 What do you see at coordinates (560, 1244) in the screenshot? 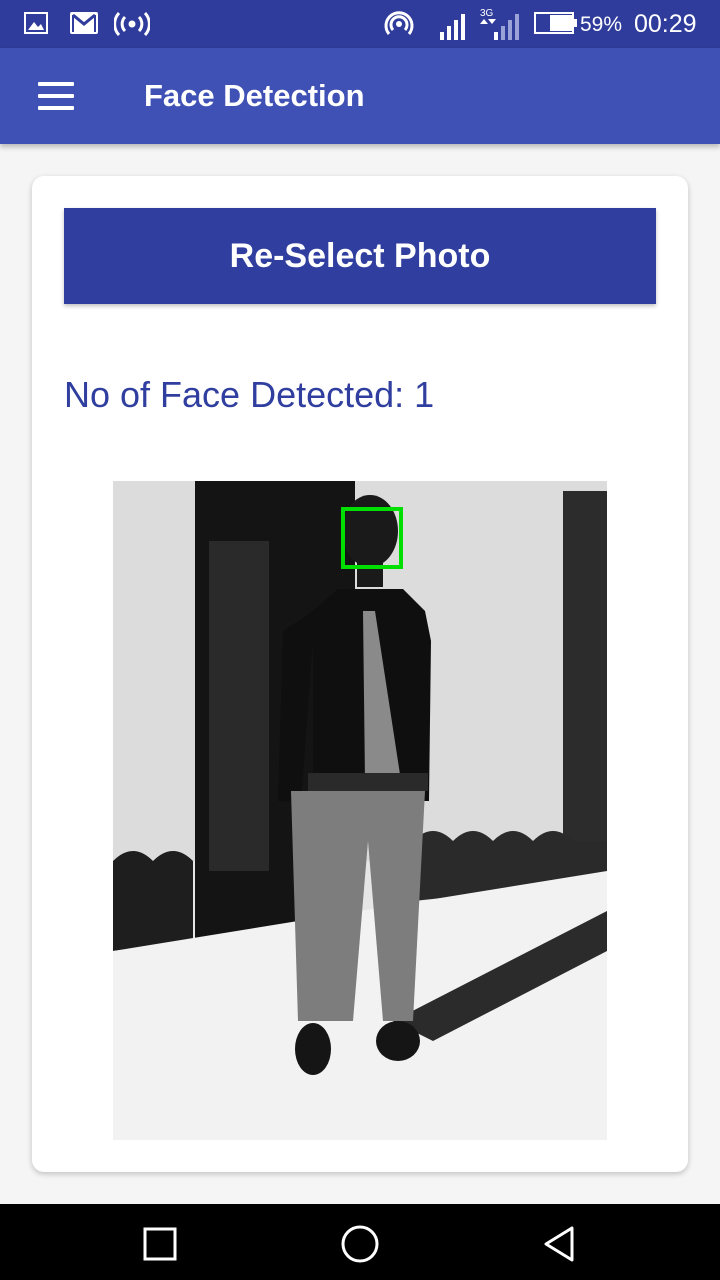
I see `back-icon` at bounding box center [560, 1244].